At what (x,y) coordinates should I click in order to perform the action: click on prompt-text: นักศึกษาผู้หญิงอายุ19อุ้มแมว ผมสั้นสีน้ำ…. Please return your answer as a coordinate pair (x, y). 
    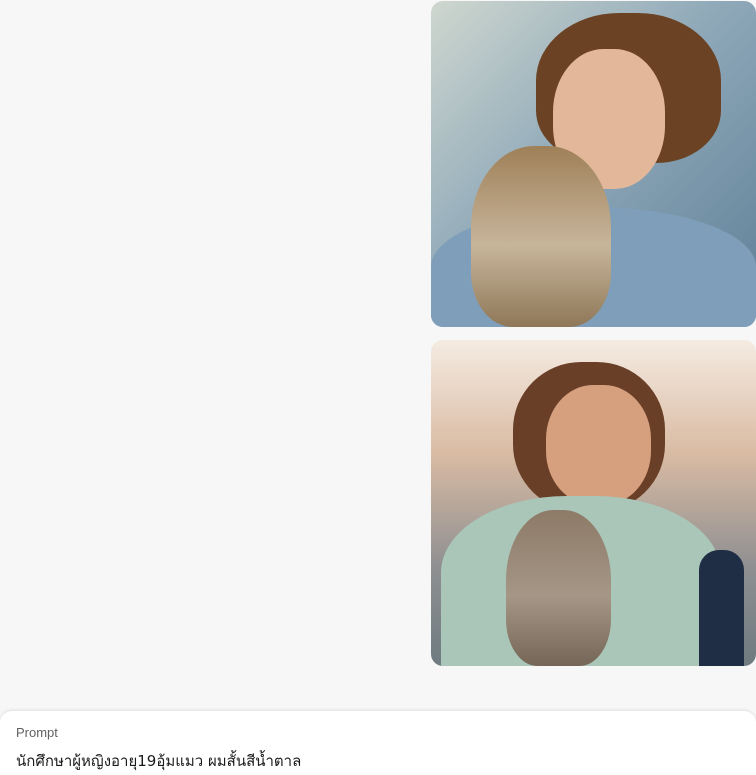
    Looking at the image, I should click on (159, 761).